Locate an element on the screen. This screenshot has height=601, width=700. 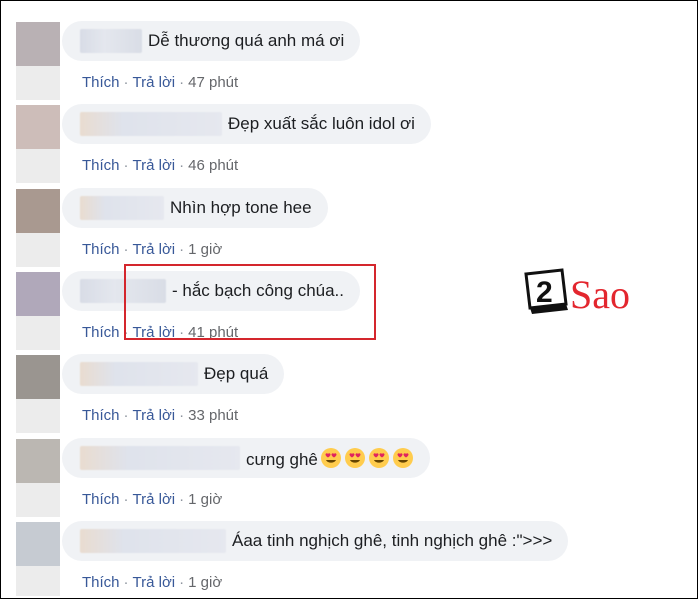
comment-text: Nhìn hợp tone hee is located at coordinates (241, 207).